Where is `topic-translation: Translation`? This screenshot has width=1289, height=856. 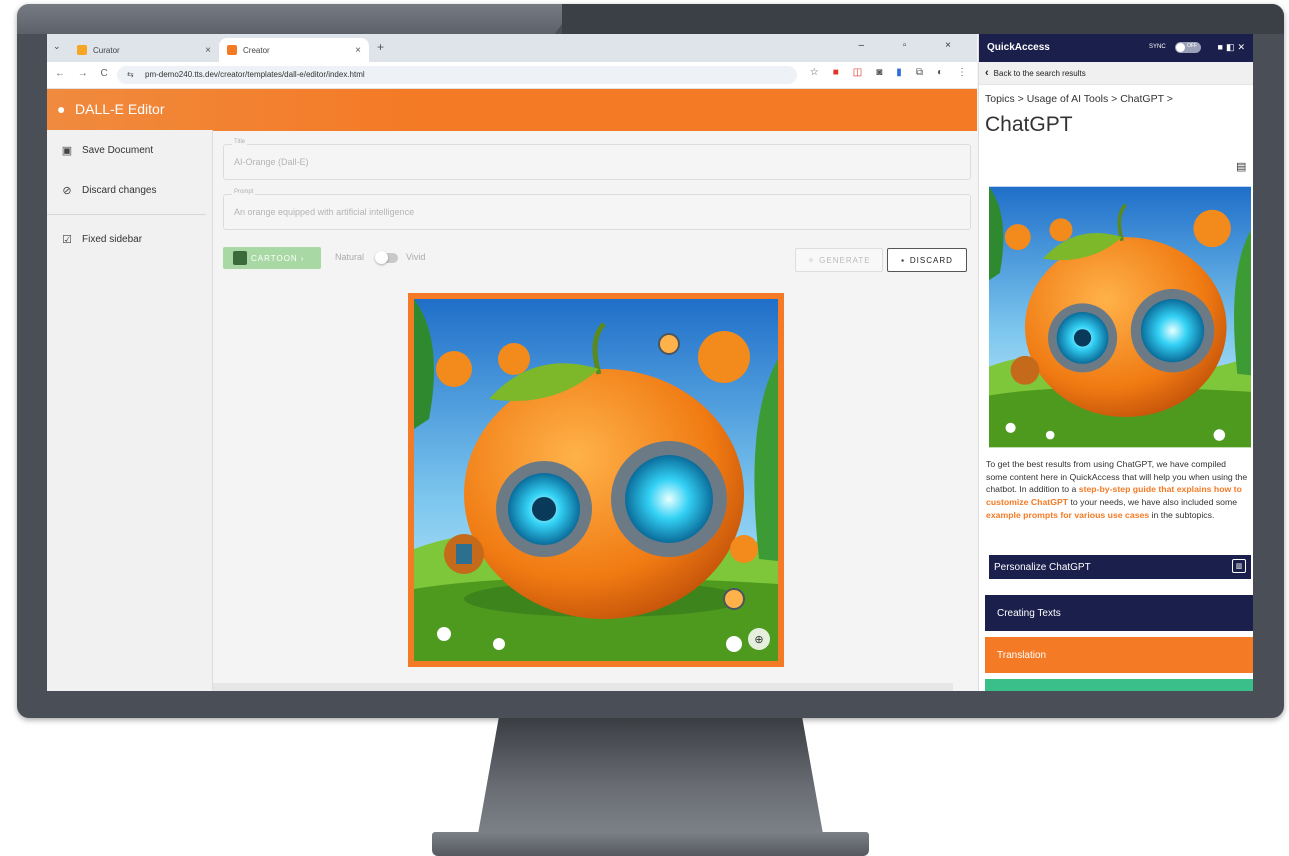
topic-translation: Translation is located at coordinates (1119, 655).